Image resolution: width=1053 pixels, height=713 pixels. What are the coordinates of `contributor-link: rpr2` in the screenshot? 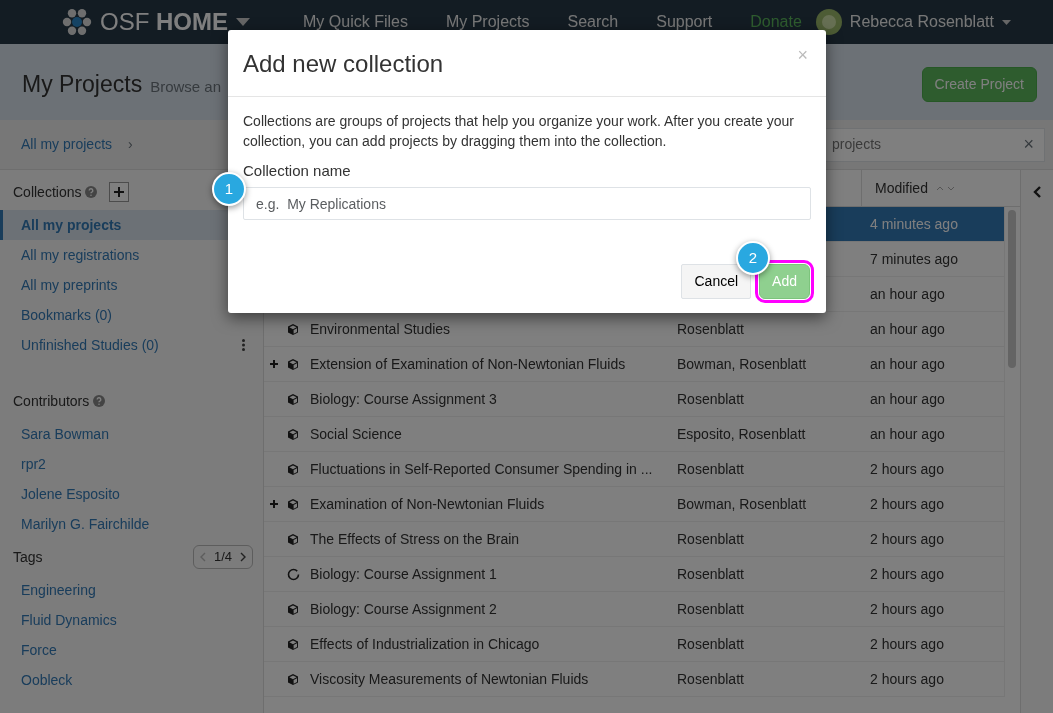 It's located at (33, 464).